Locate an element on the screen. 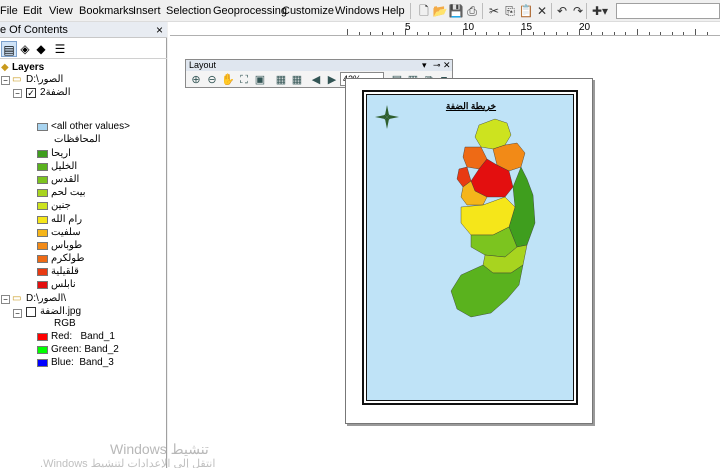 The width and height of the screenshot is (720, 468). menu-windows: Windows is located at coordinates (357, 11).